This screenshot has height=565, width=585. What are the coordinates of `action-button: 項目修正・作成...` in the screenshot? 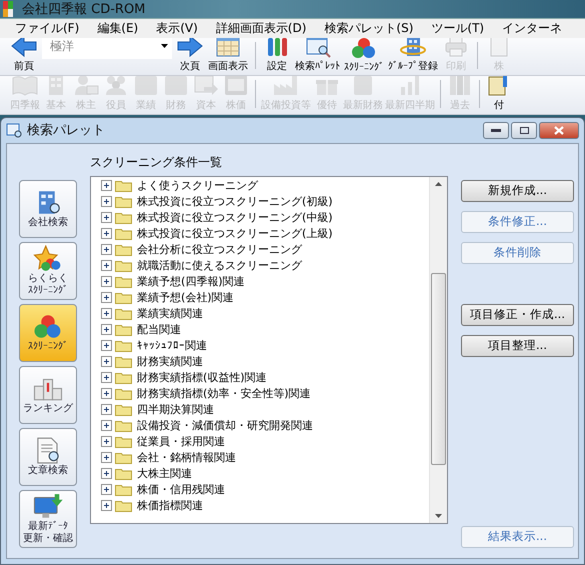 It's located at (517, 315).